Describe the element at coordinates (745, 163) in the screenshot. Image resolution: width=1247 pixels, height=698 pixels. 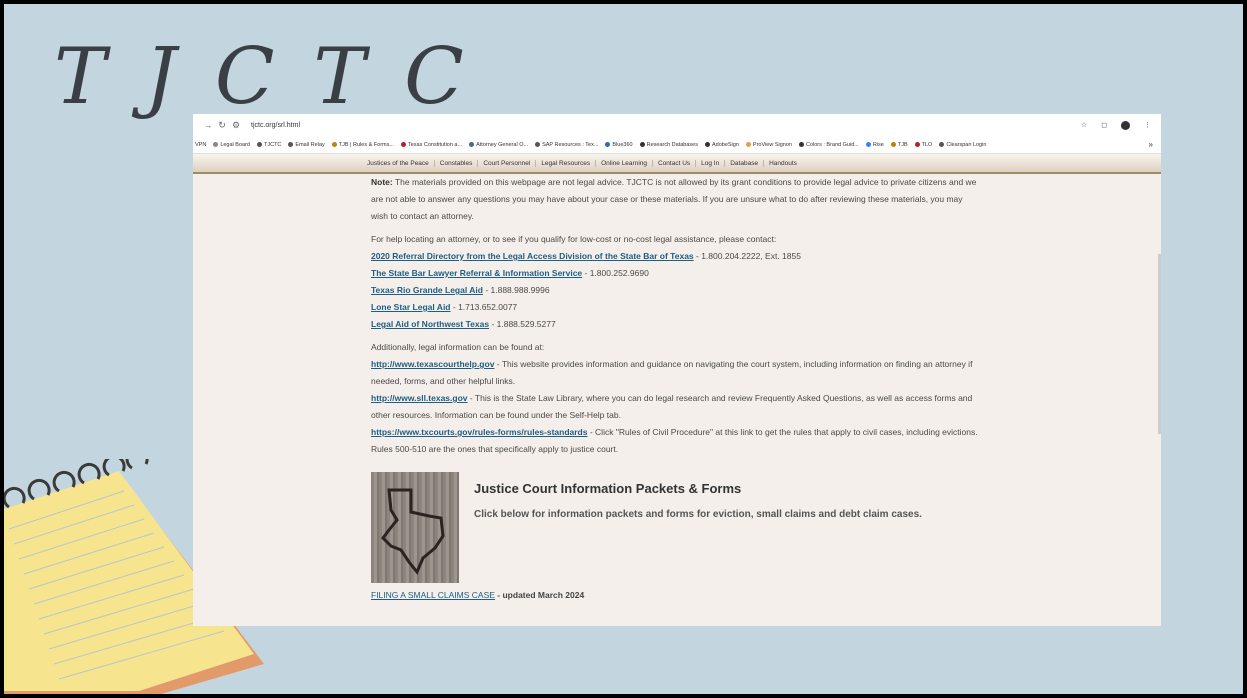
I see `nav-database: Database` at that location.